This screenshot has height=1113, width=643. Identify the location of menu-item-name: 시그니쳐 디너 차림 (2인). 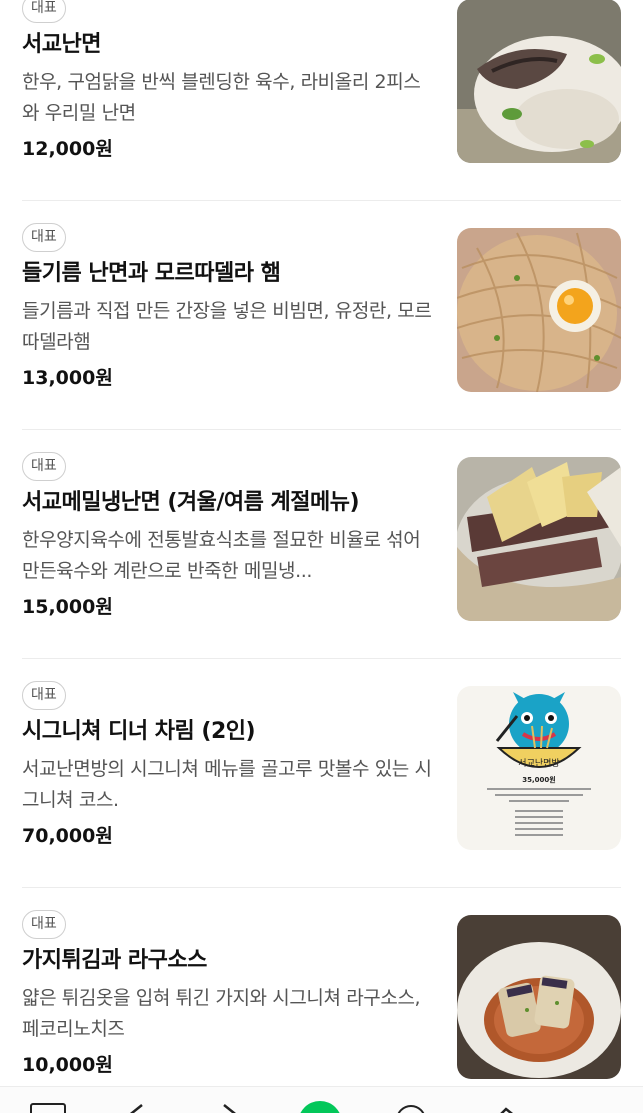
(228, 732).